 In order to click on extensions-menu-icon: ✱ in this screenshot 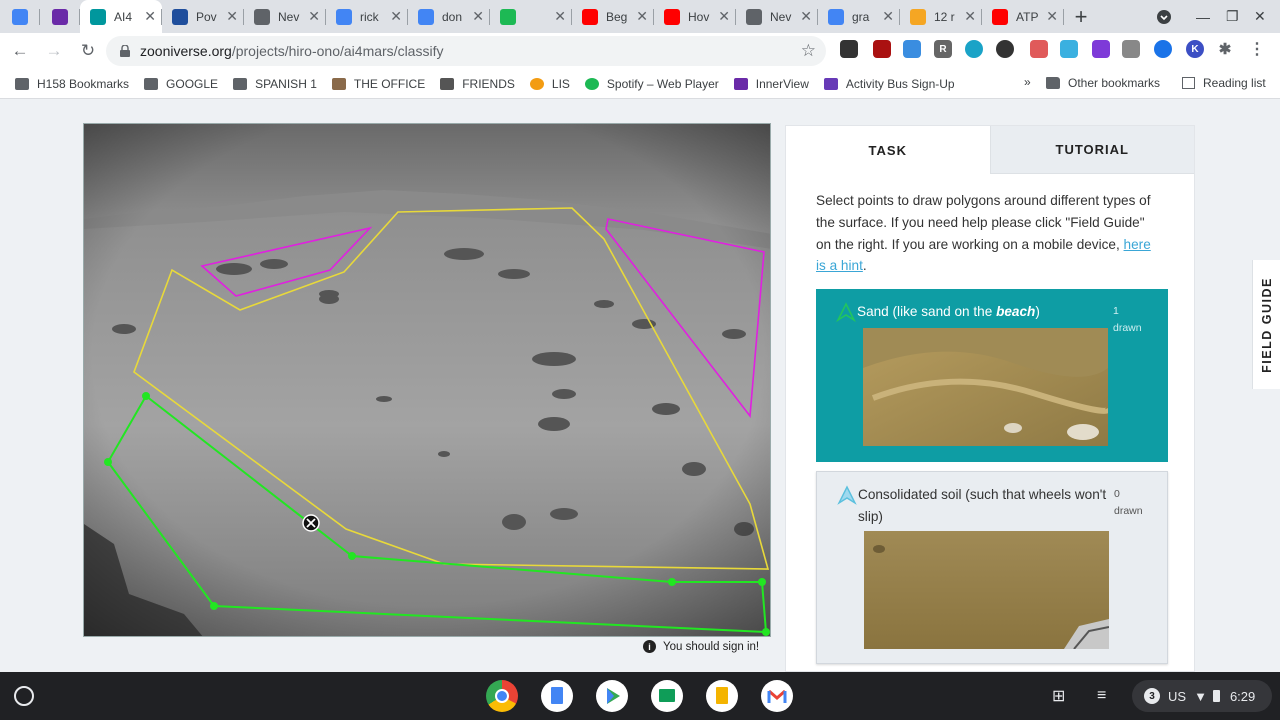, I will do `click(1225, 49)`.